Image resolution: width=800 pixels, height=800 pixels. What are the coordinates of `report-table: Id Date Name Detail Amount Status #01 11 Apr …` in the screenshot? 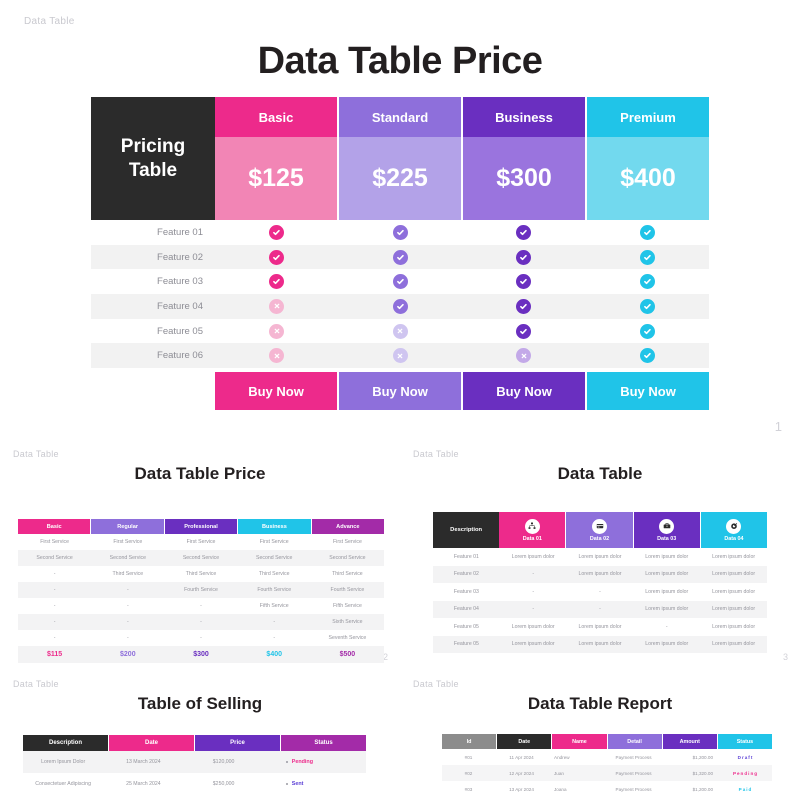 It's located at (607, 765).